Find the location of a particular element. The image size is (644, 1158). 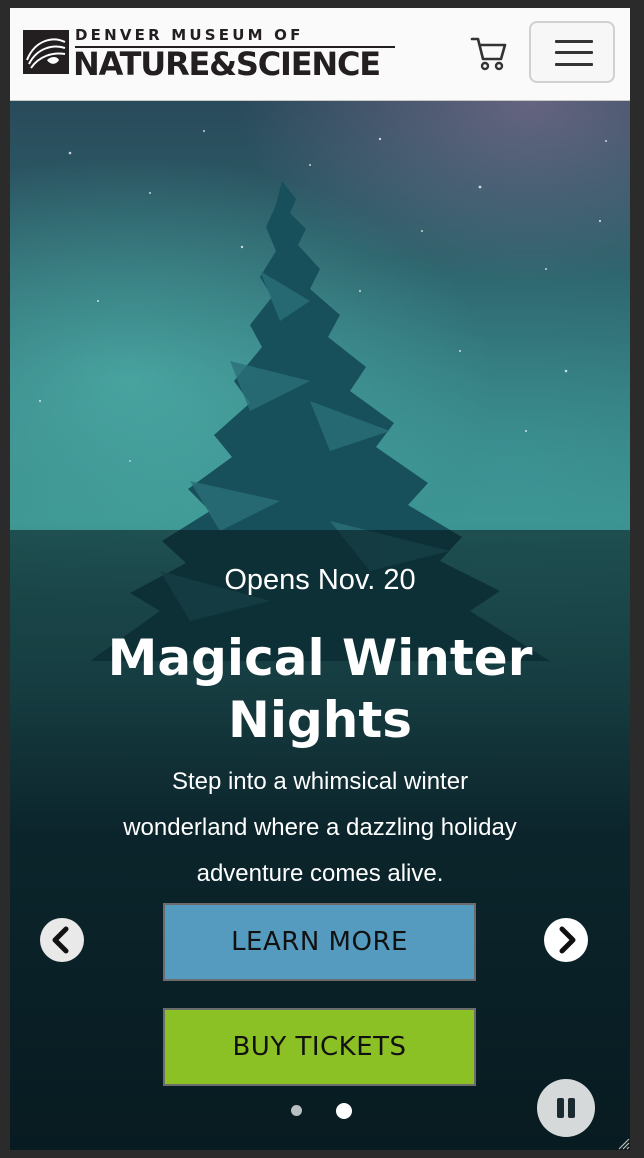

museum-logo: DENVER MUSEUM OF NATURE&SCIENCE is located at coordinates (209, 54).